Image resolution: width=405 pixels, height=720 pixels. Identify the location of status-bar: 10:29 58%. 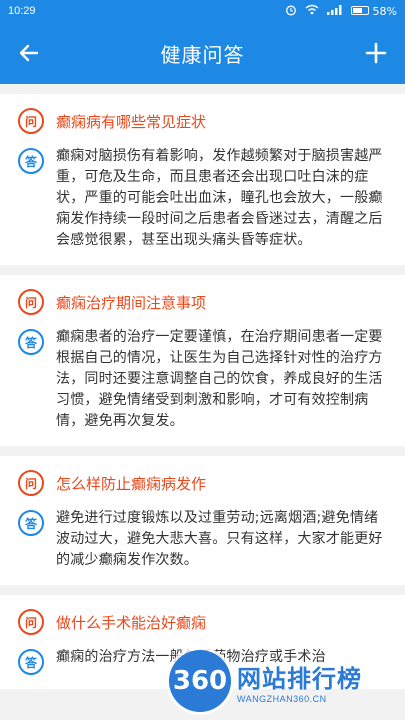
(202, 11).